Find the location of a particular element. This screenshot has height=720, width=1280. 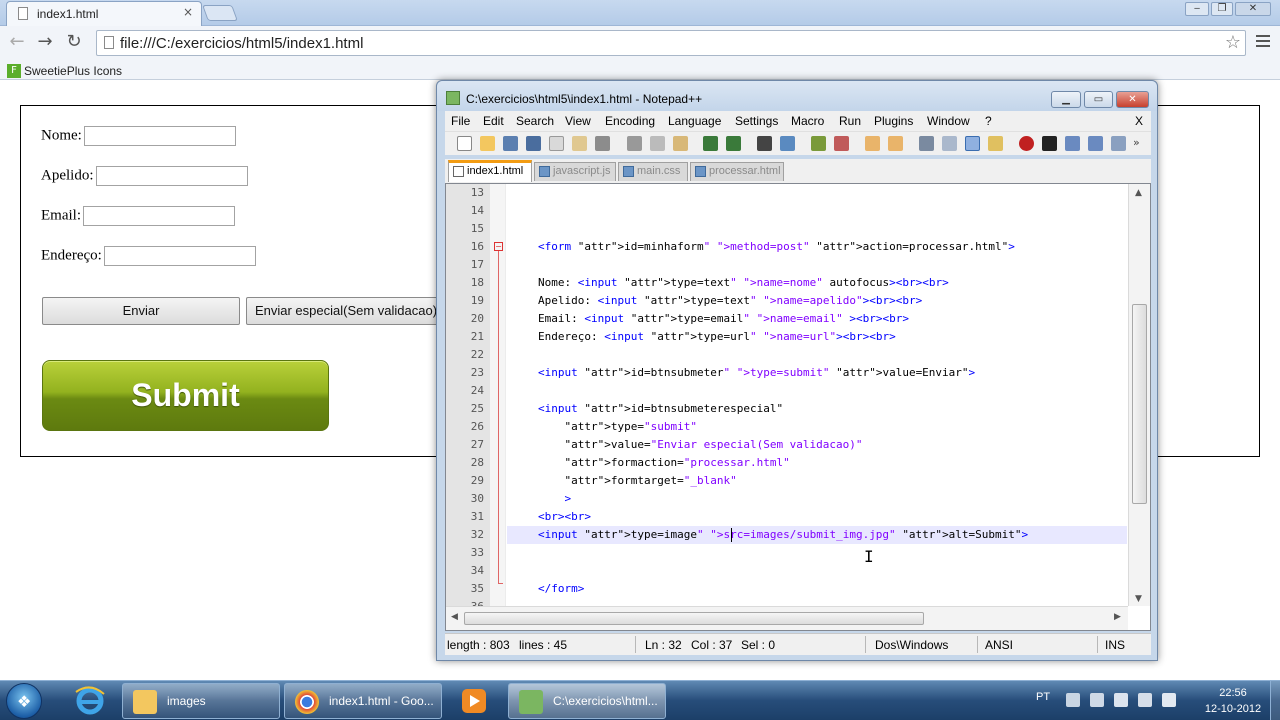

save-icon is located at coordinates (510, 143).